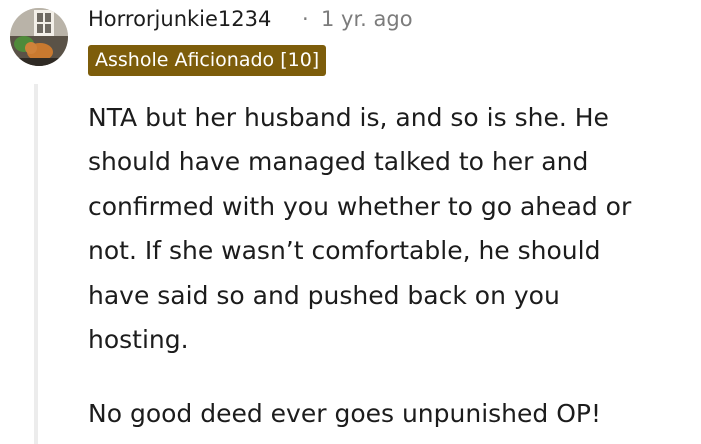 The image size is (701, 444). I want to click on comment-timestamp: 1 yr. ago, so click(367, 19).